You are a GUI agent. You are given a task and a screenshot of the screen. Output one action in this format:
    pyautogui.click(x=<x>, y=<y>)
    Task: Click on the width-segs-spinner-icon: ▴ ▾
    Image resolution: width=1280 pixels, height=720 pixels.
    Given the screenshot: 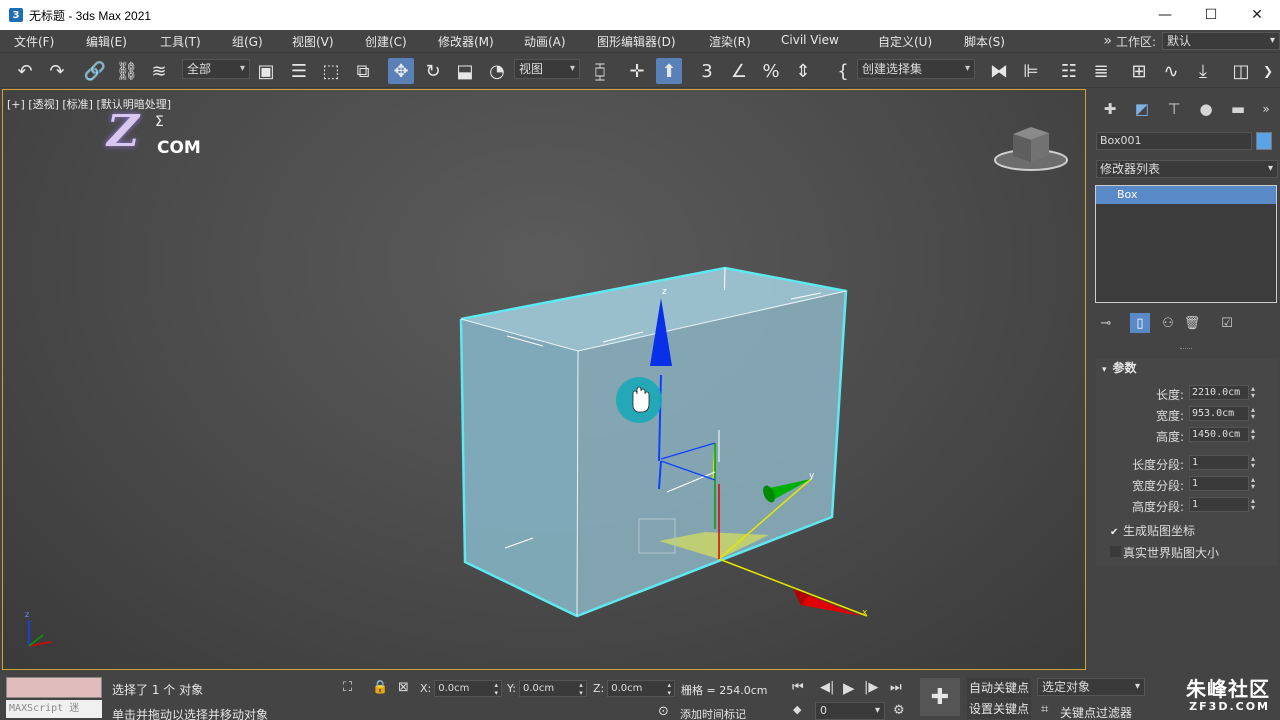 What is the action you would take?
    pyautogui.click(x=1253, y=483)
    